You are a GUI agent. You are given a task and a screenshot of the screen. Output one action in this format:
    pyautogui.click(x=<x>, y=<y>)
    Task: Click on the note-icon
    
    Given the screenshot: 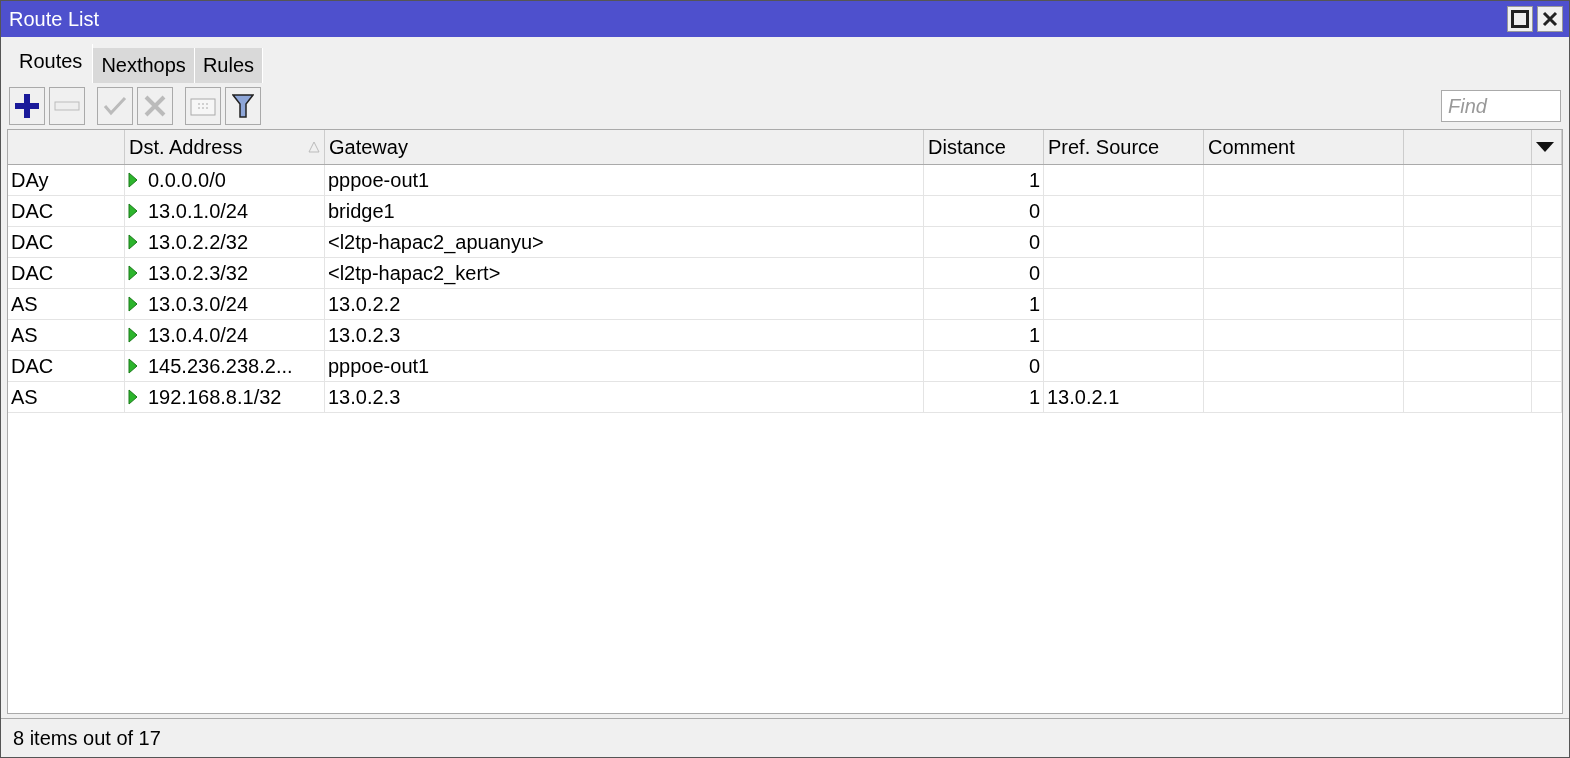 What is the action you would take?
    pyautogui.click(x=203, y=106)
    